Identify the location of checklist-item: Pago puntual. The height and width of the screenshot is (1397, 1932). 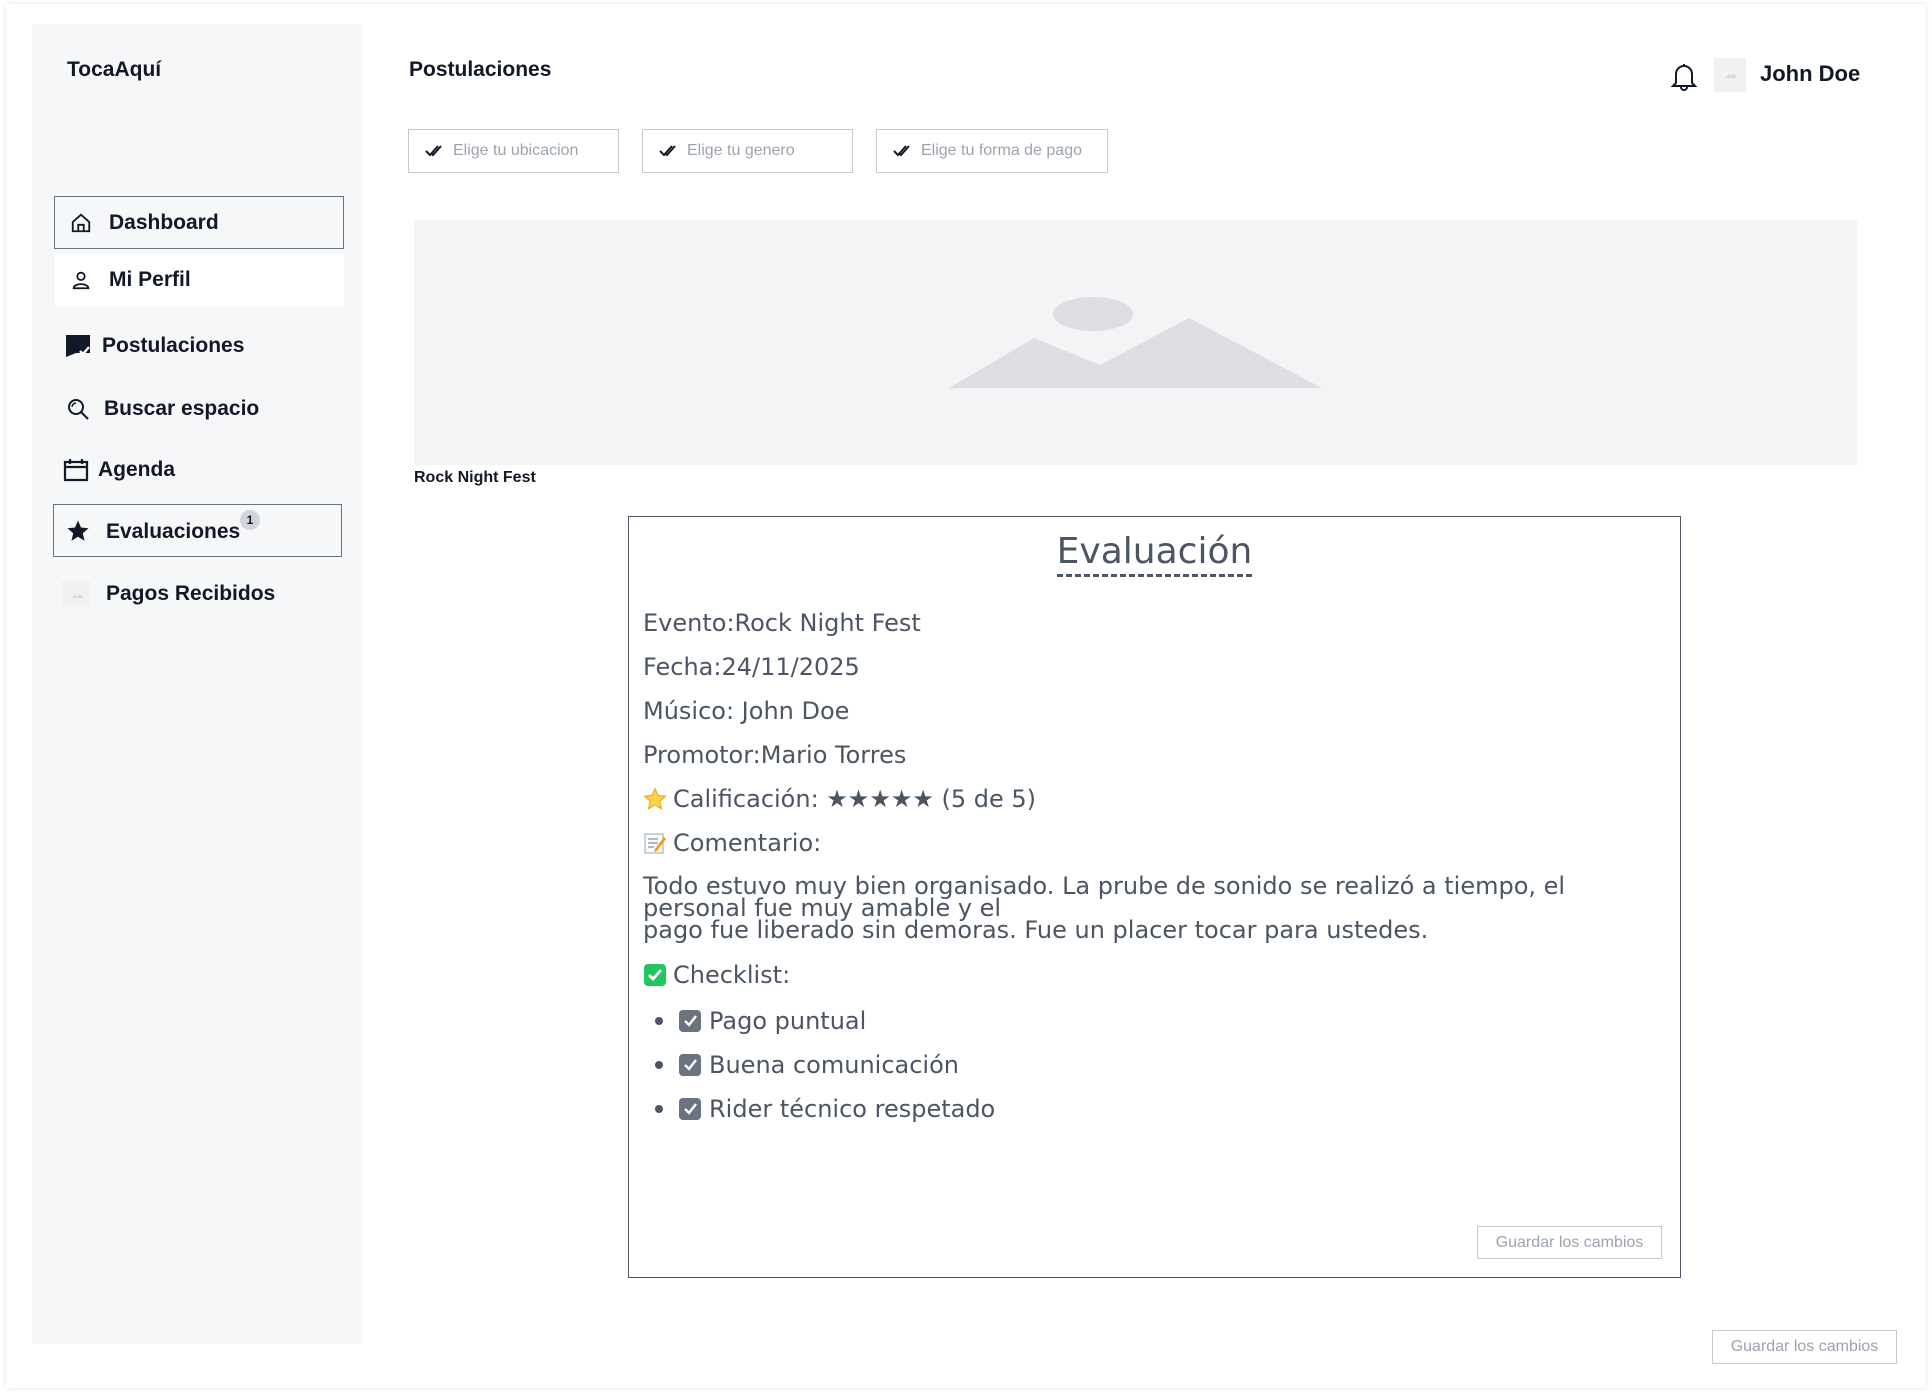
(760, 1021).